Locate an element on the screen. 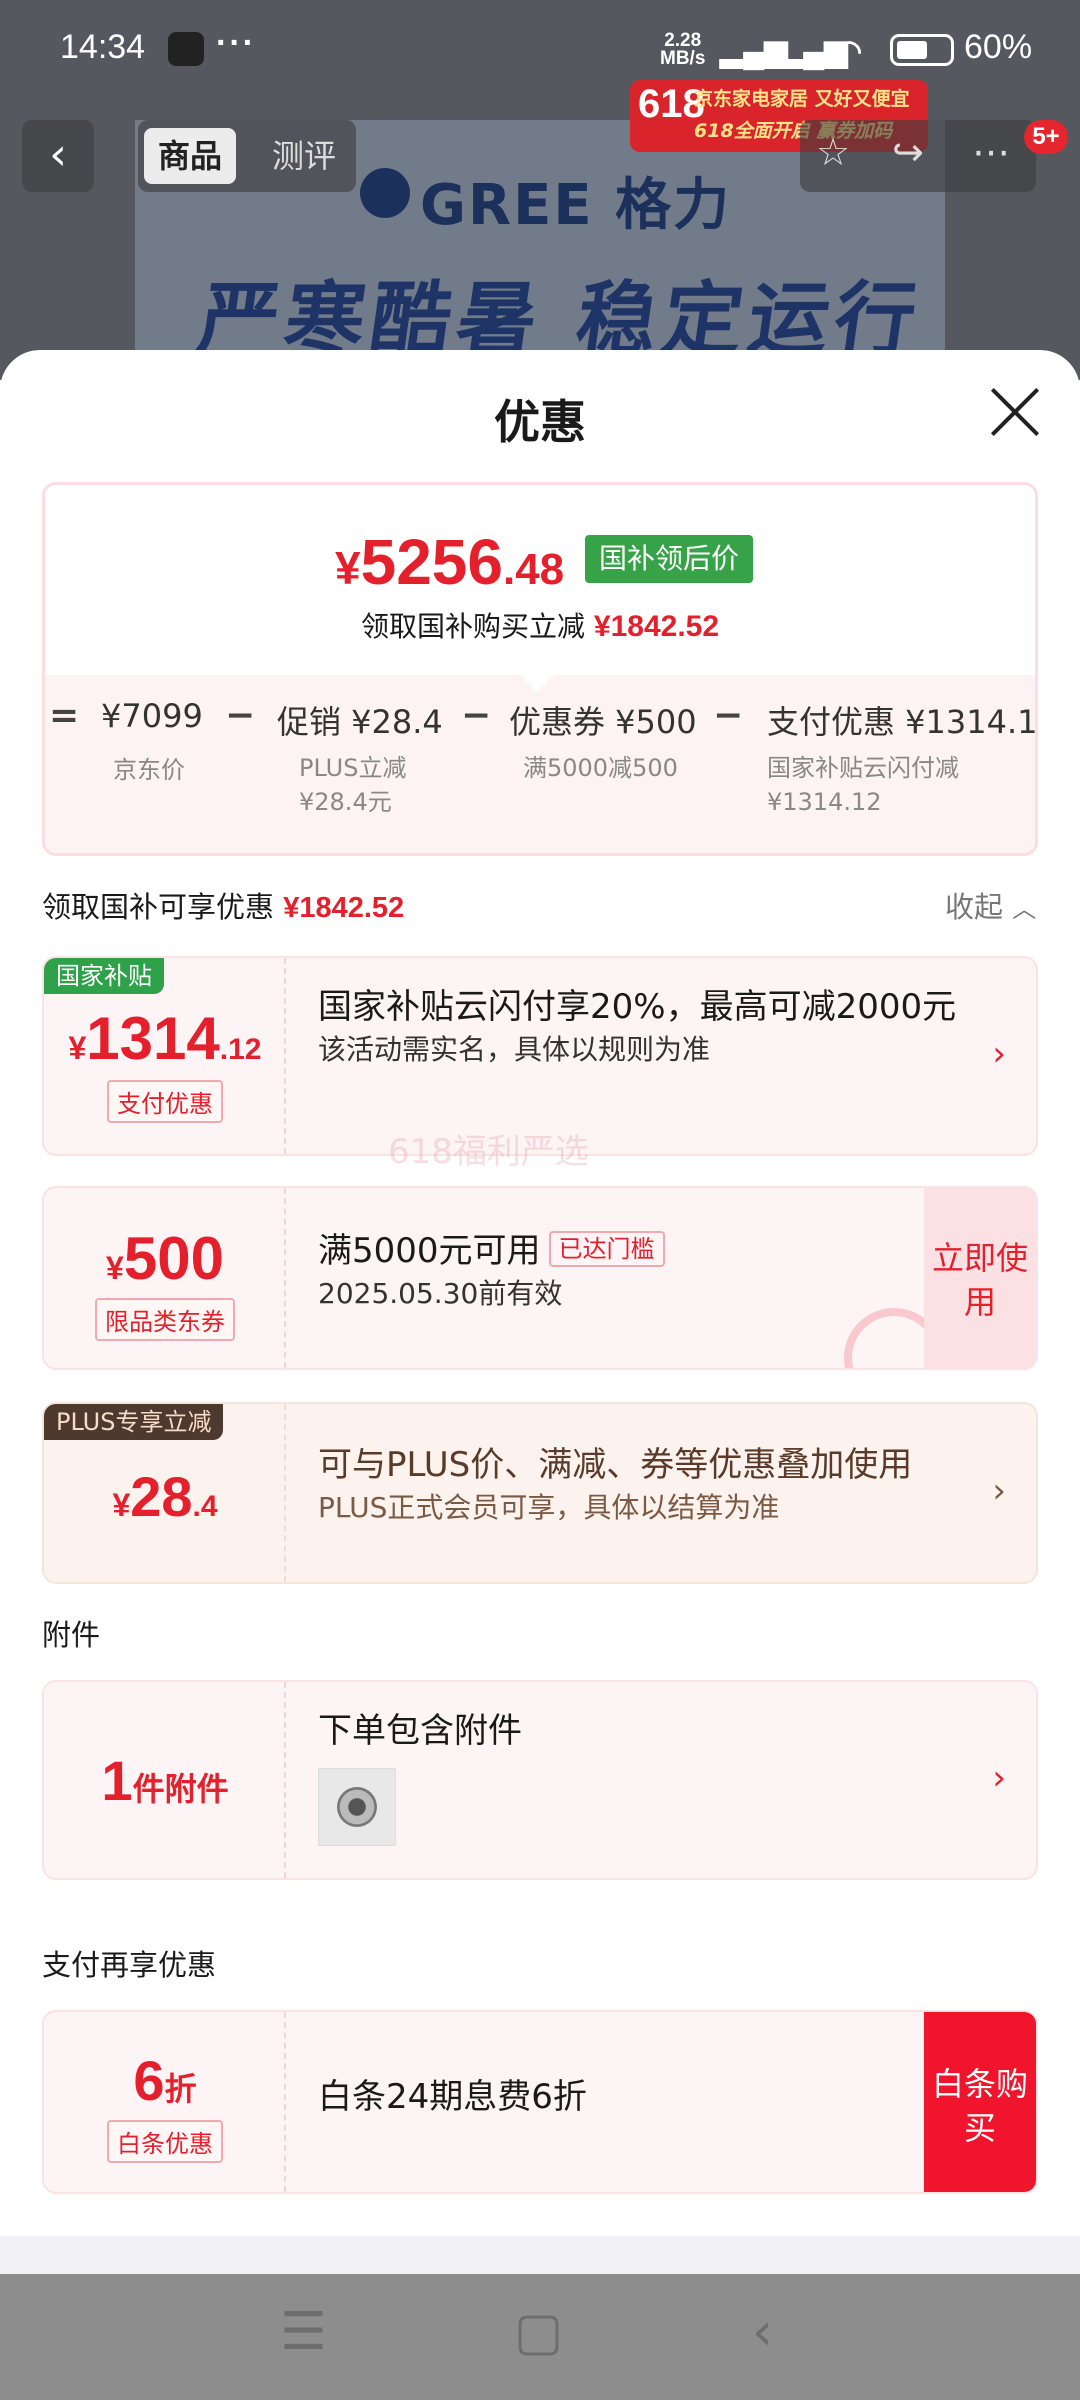 The height and width of the screenshot is (2400, 1080). calc-promotion: 促销 ¥28.4 PLUS立减 ¥28.4元 is located at coordinates (360, 758).